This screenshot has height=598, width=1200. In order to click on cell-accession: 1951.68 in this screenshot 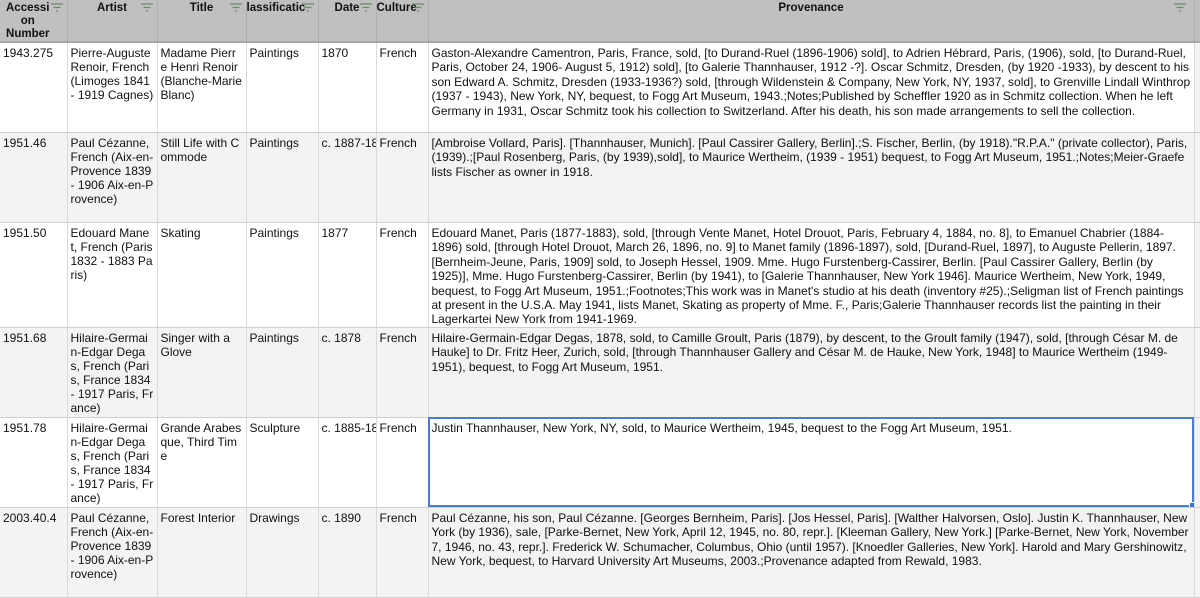, I will do `click(34, 372)`.